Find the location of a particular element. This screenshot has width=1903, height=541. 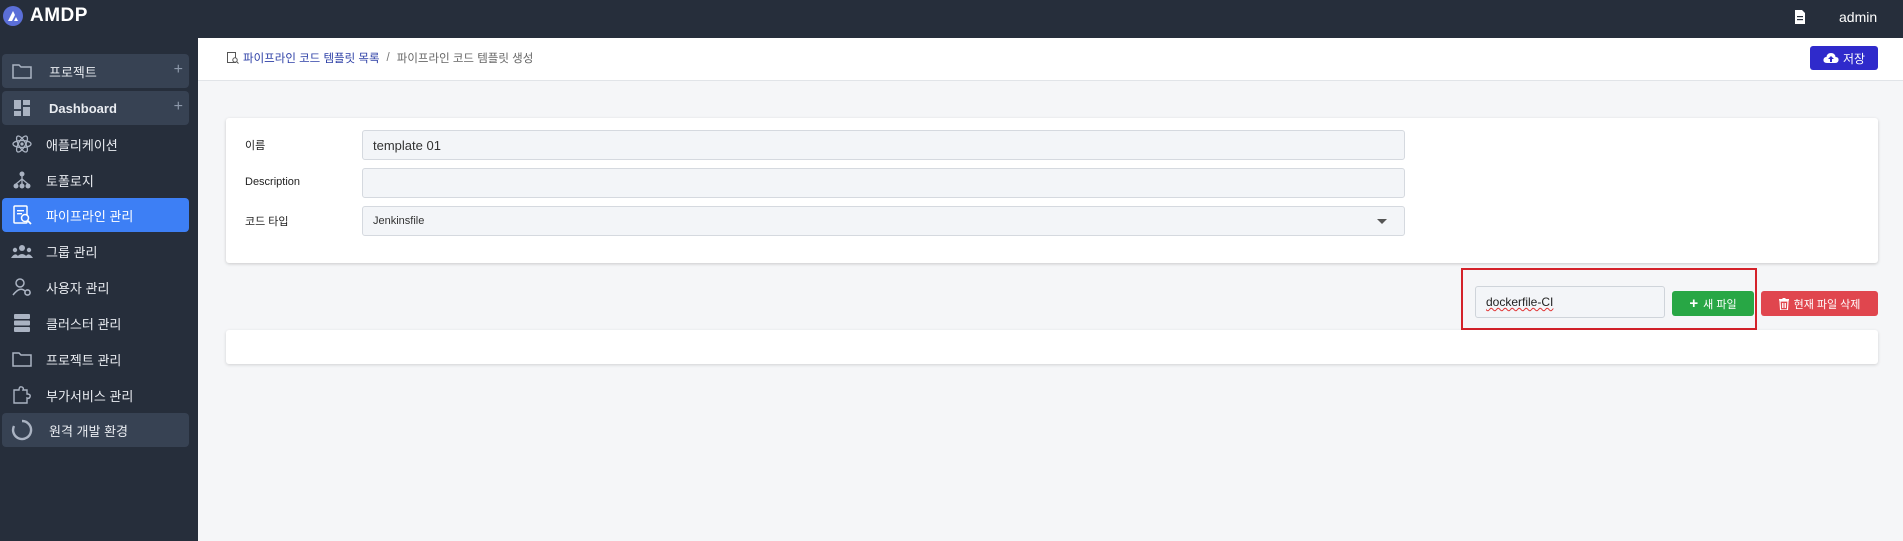

sidebar-item-dashboard: Dashboard + is located at coordinates (95, 108).